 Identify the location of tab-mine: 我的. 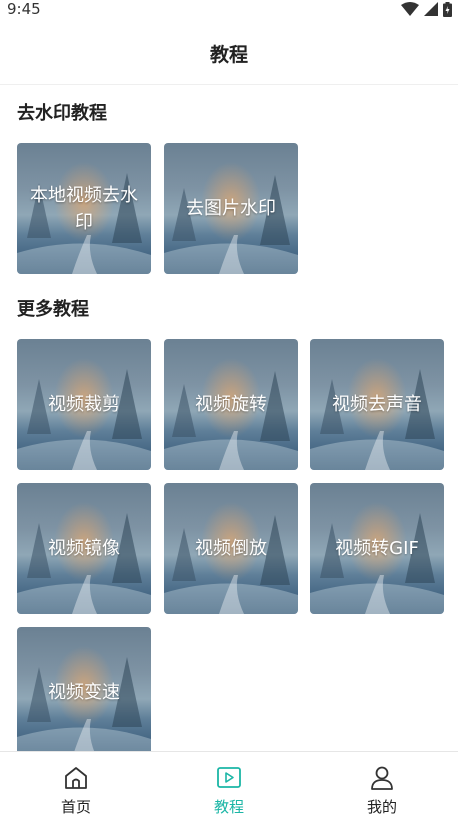
(382, 786).